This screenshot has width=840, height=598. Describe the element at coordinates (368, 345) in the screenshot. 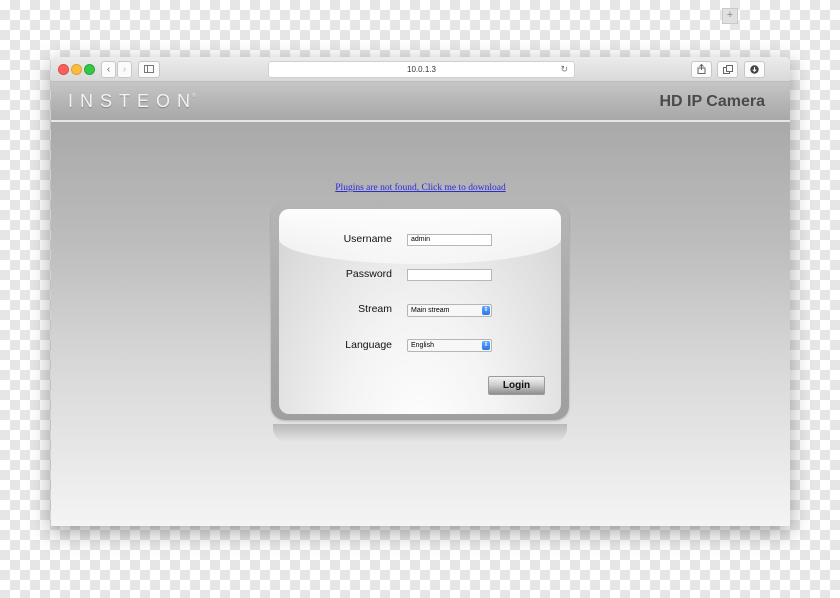

I see `language-label: Language` at that location.